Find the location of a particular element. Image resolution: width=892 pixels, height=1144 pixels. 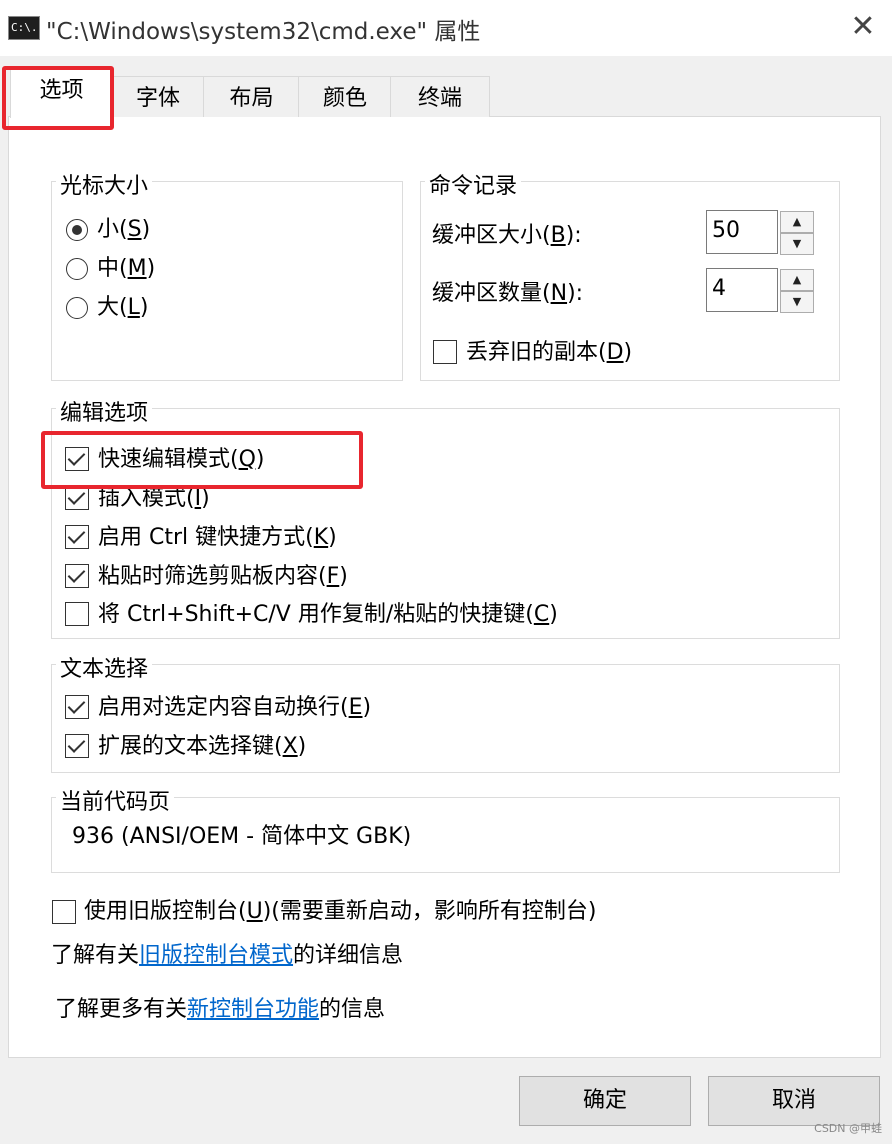

checkbox-discard-old is located at coordinates (445, 352).